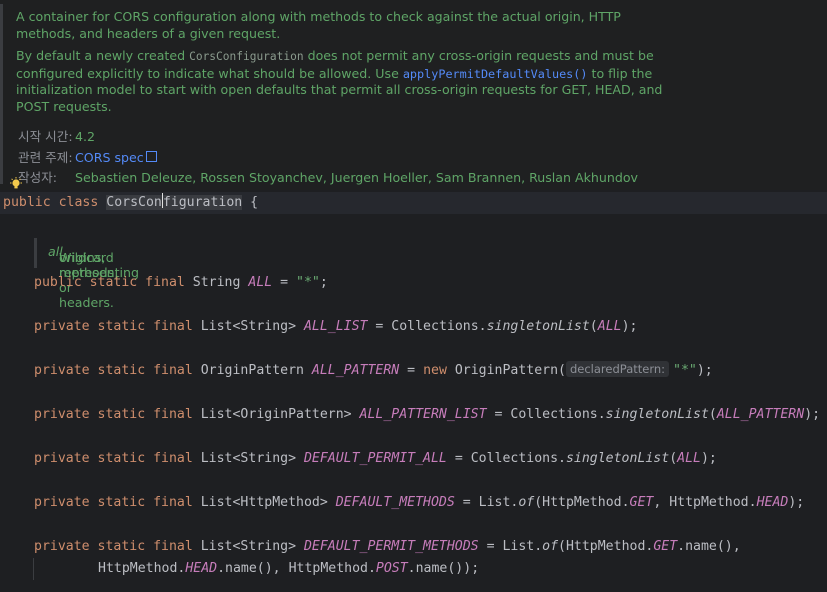 The height and width of the screenshot is (592, 827). Describe the element at coordinates (45, 136) in the screenshot. I see `since-label: 시작 시간:` at that location.